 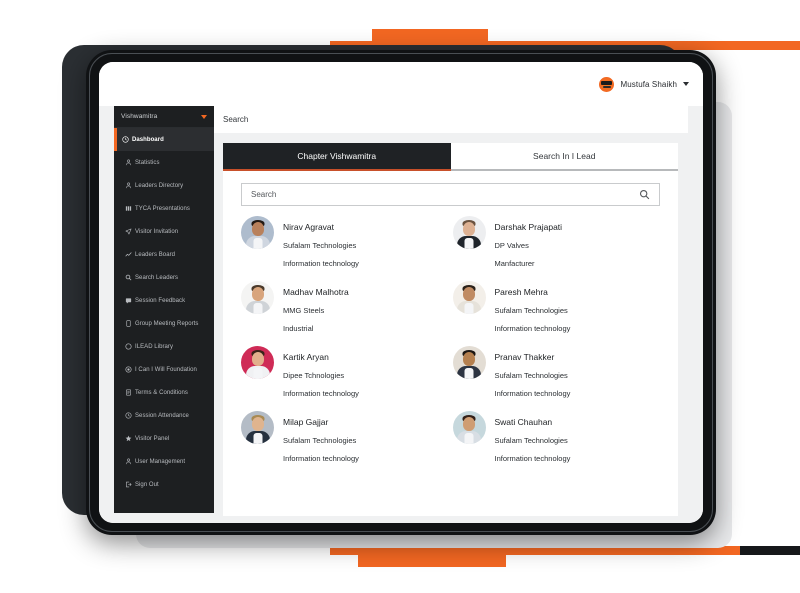 What do you see at coordinates (160, 300) in the screenshot?
I see `sidebar-item-label: Session Feedback` at bounding box center [160, 300].